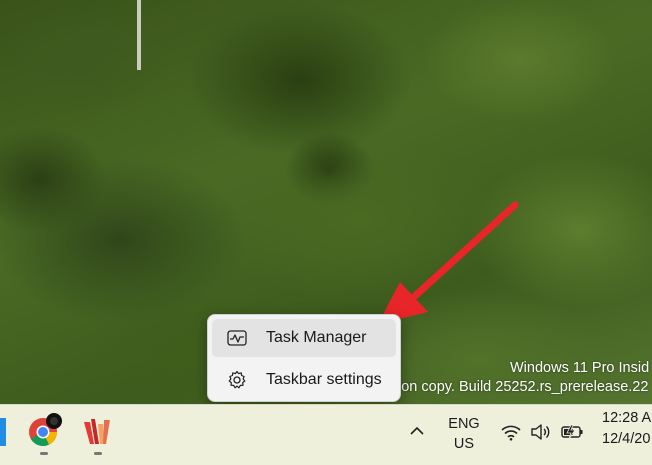 This screenshot has width=652, height=465. What do you see at coordinates (237, 380) in the screenshot?
I see `gear-icon` at bounding box center [237, 380].